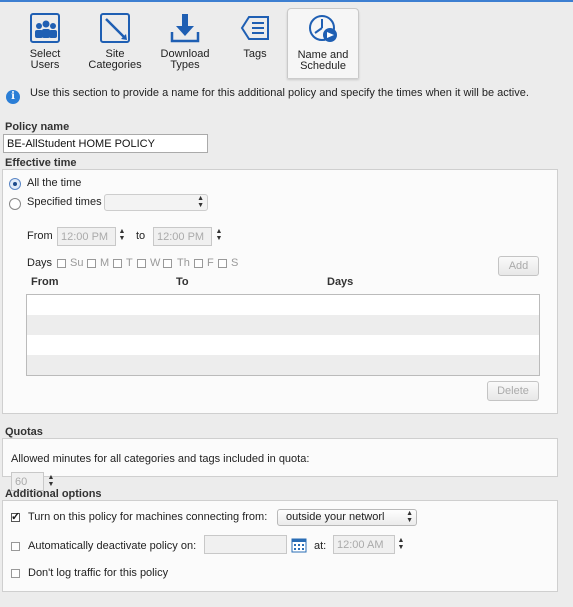 This screenshot has width=573, height=607. Describe the element at coordinates (167, 263) in the screenshot. I see `day-checkbox-th` at that location.